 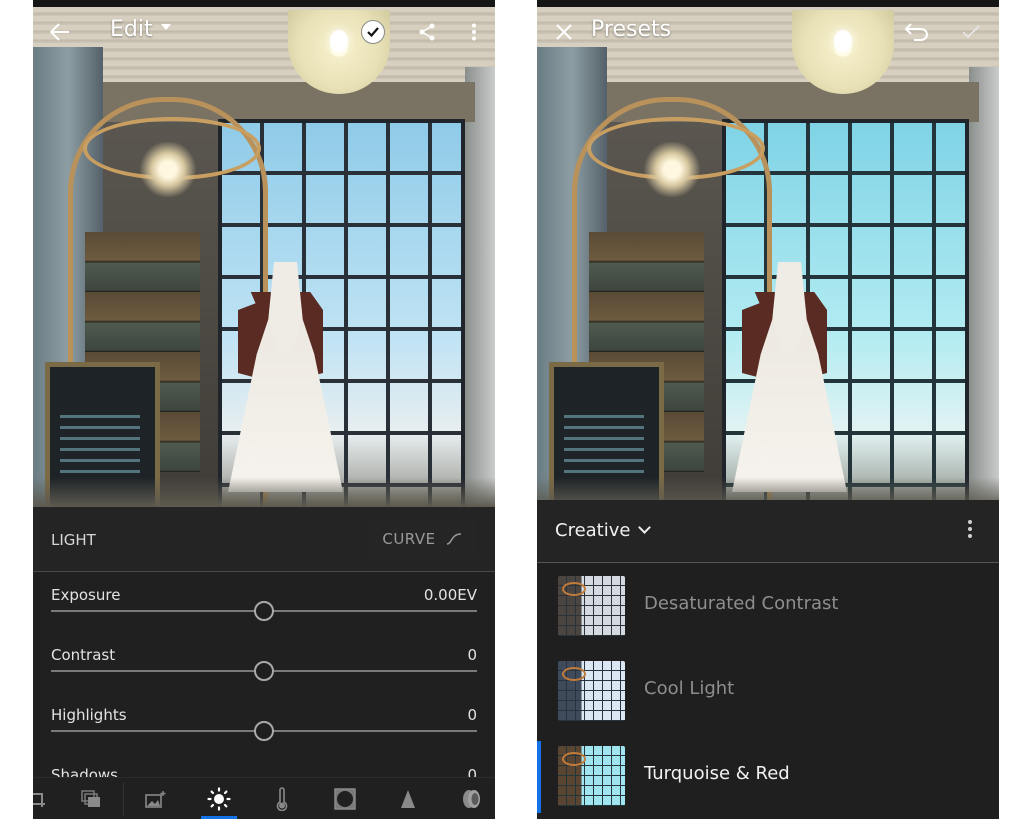 I want to click on detail-tool, so click(x=408, y=798).